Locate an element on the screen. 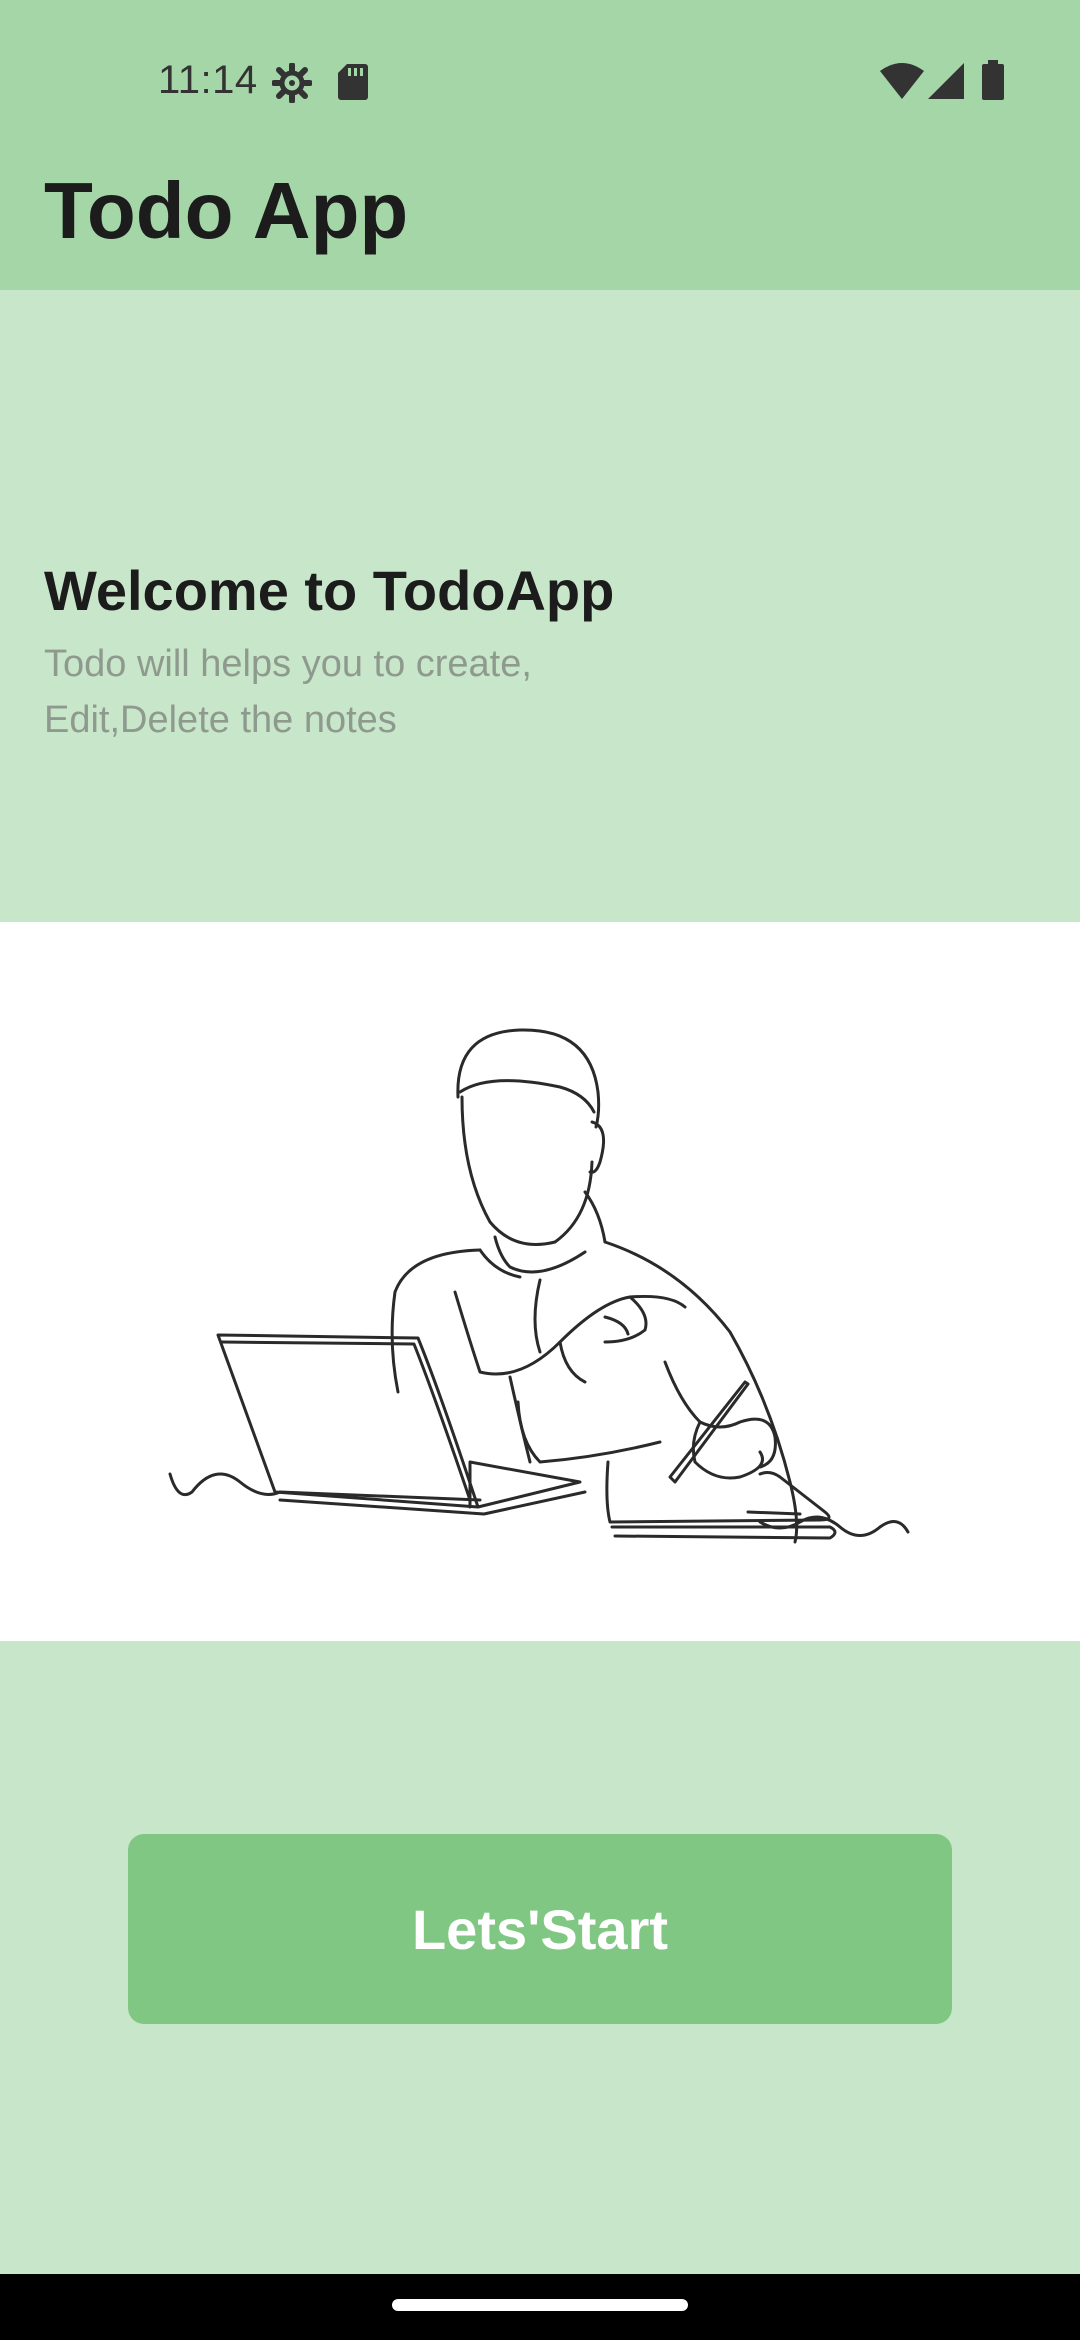 Image resolution: width=1080 pixels, height=2340 pixels. status-time: 11:14 is located at coordinates (208, 80).